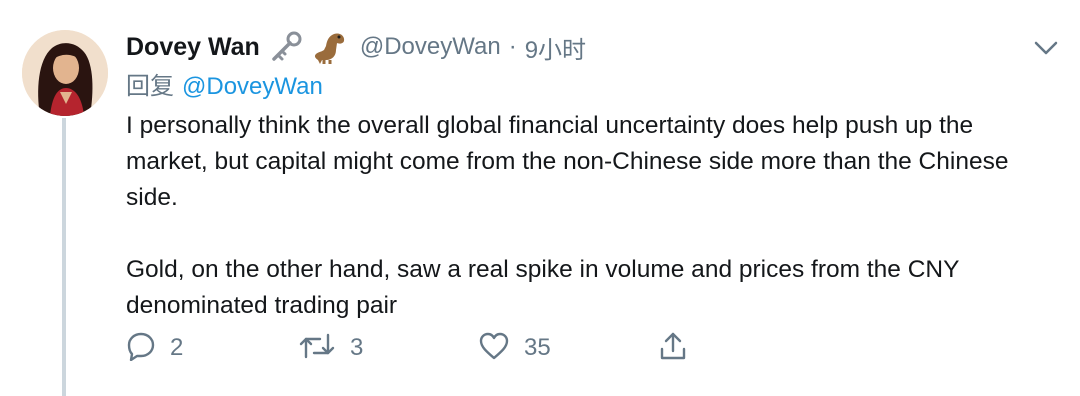  What do you see at coordinates (591, 87) in the screenshot?
I see `replying-to: 回复 @DoveyWan` at bounding box center [591, 87].